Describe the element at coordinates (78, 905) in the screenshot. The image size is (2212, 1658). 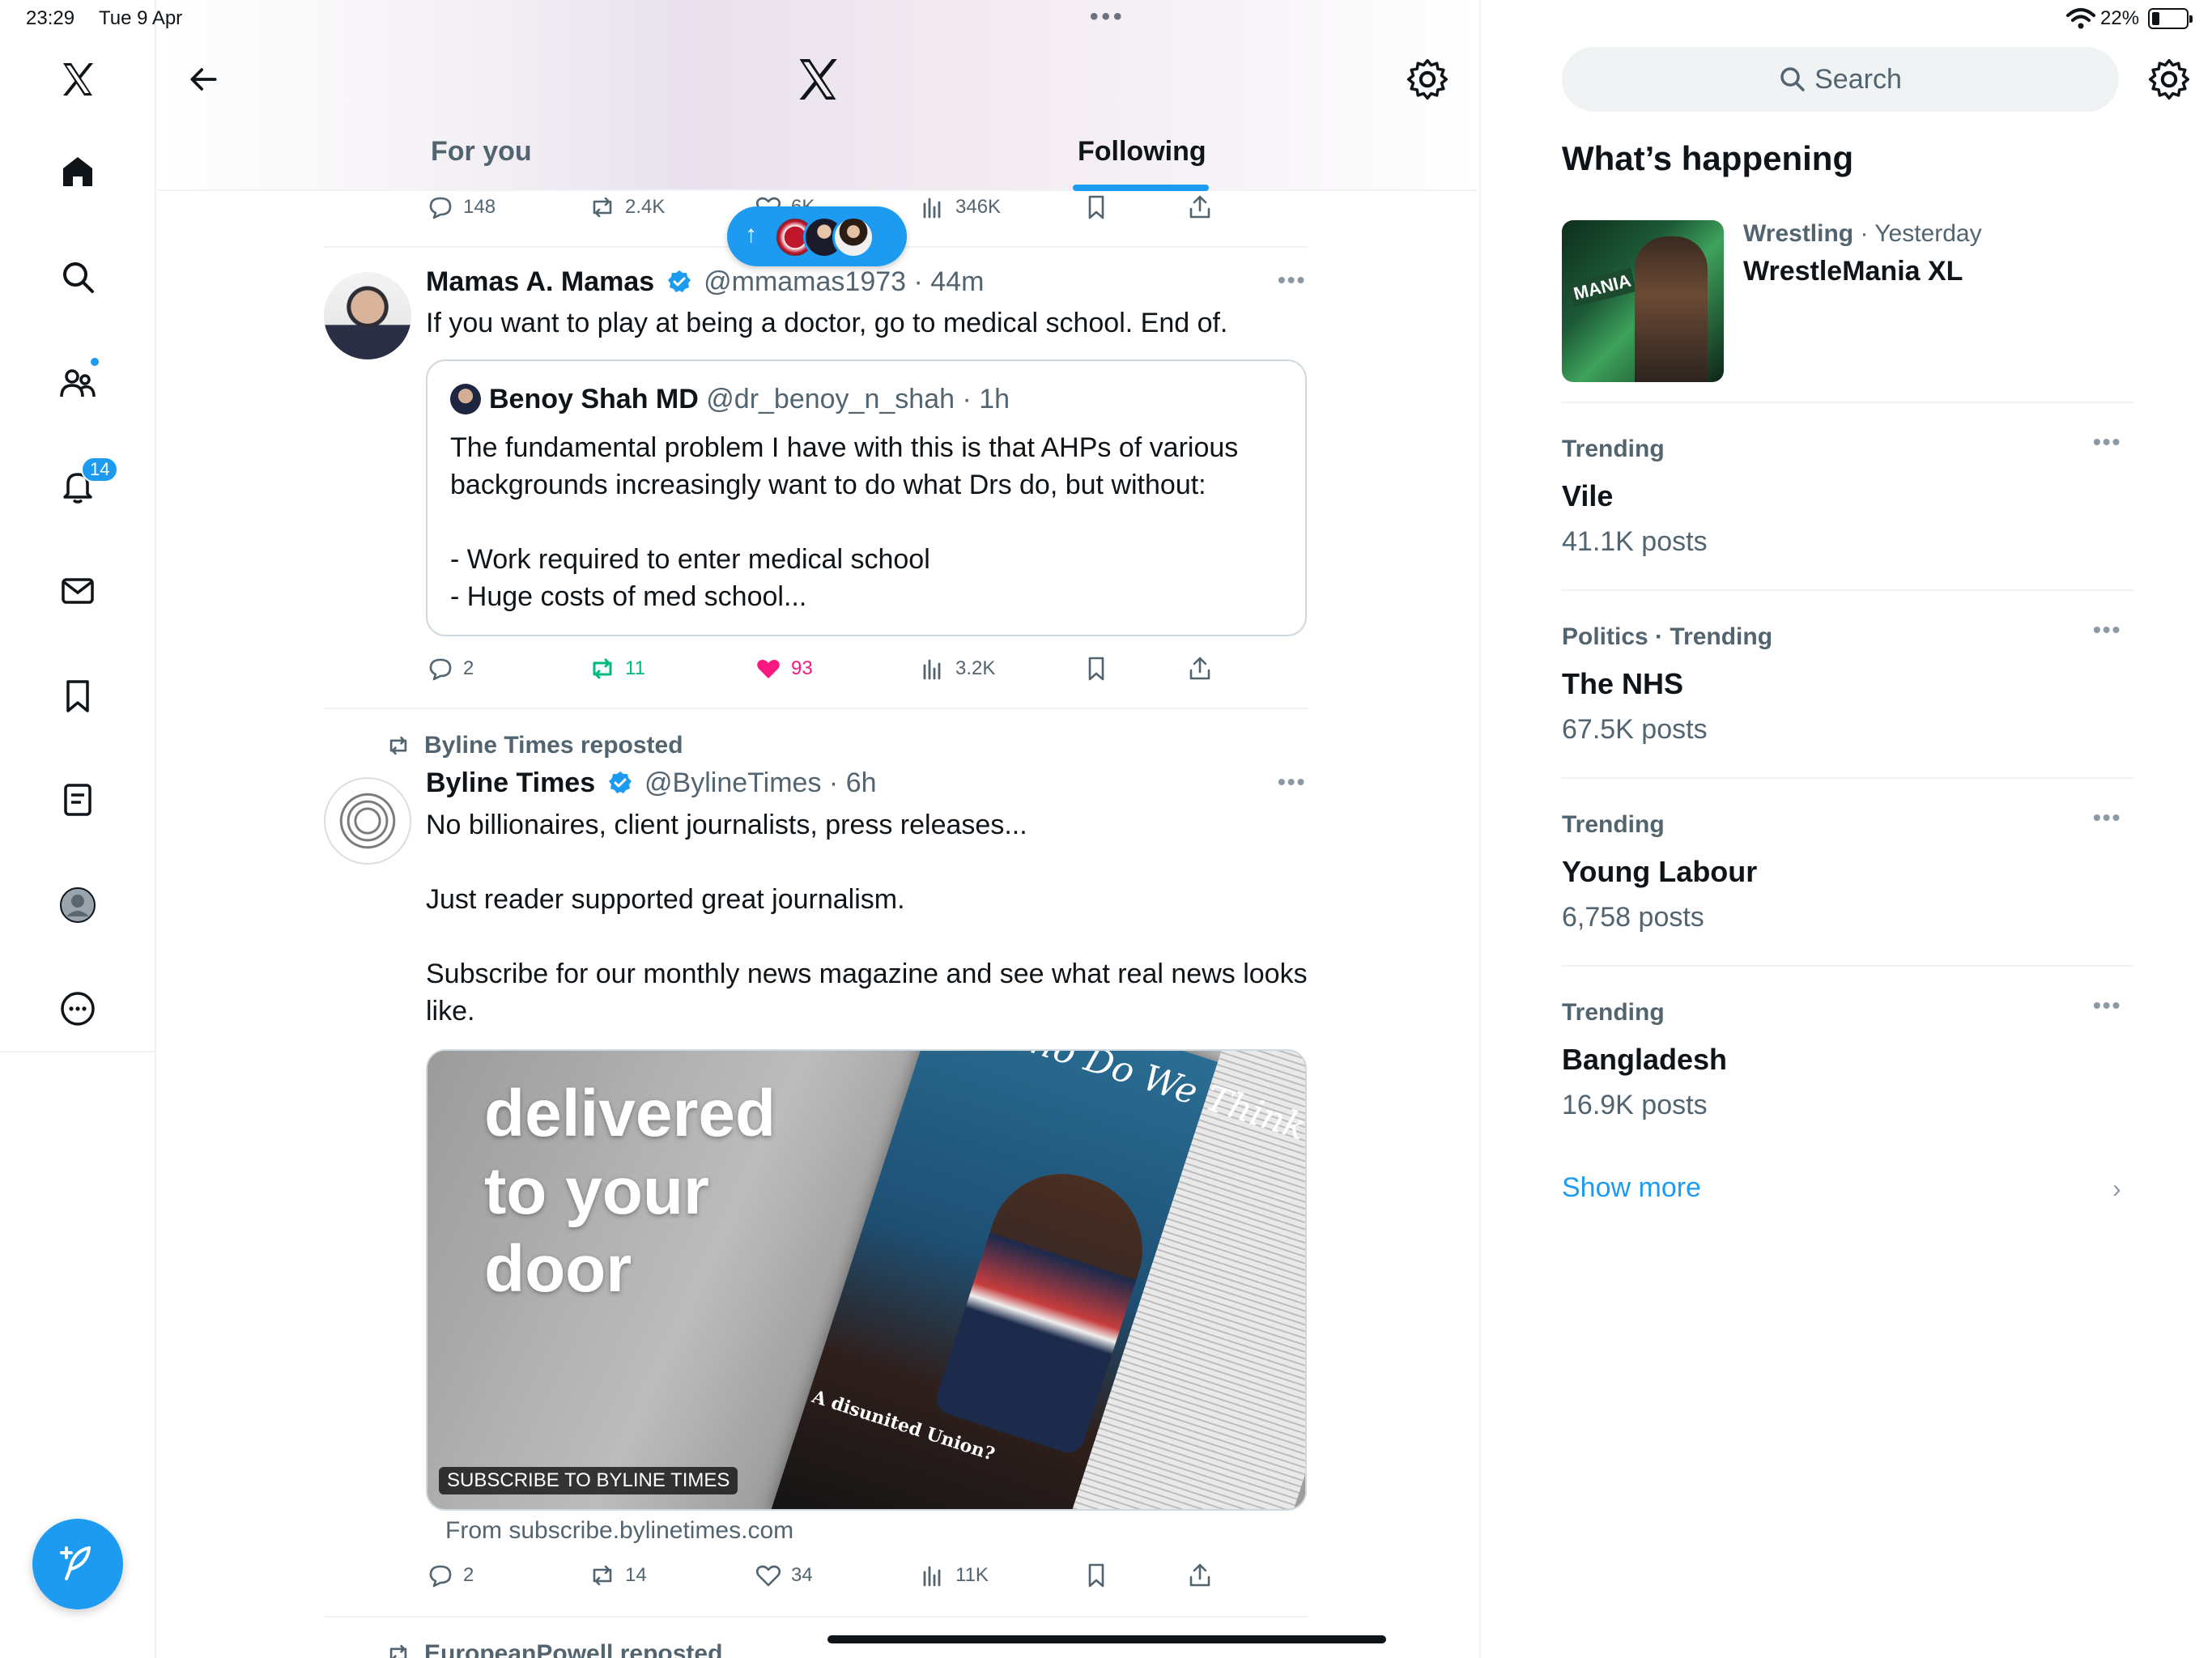
I see `profile-avatar-icon` at that location.